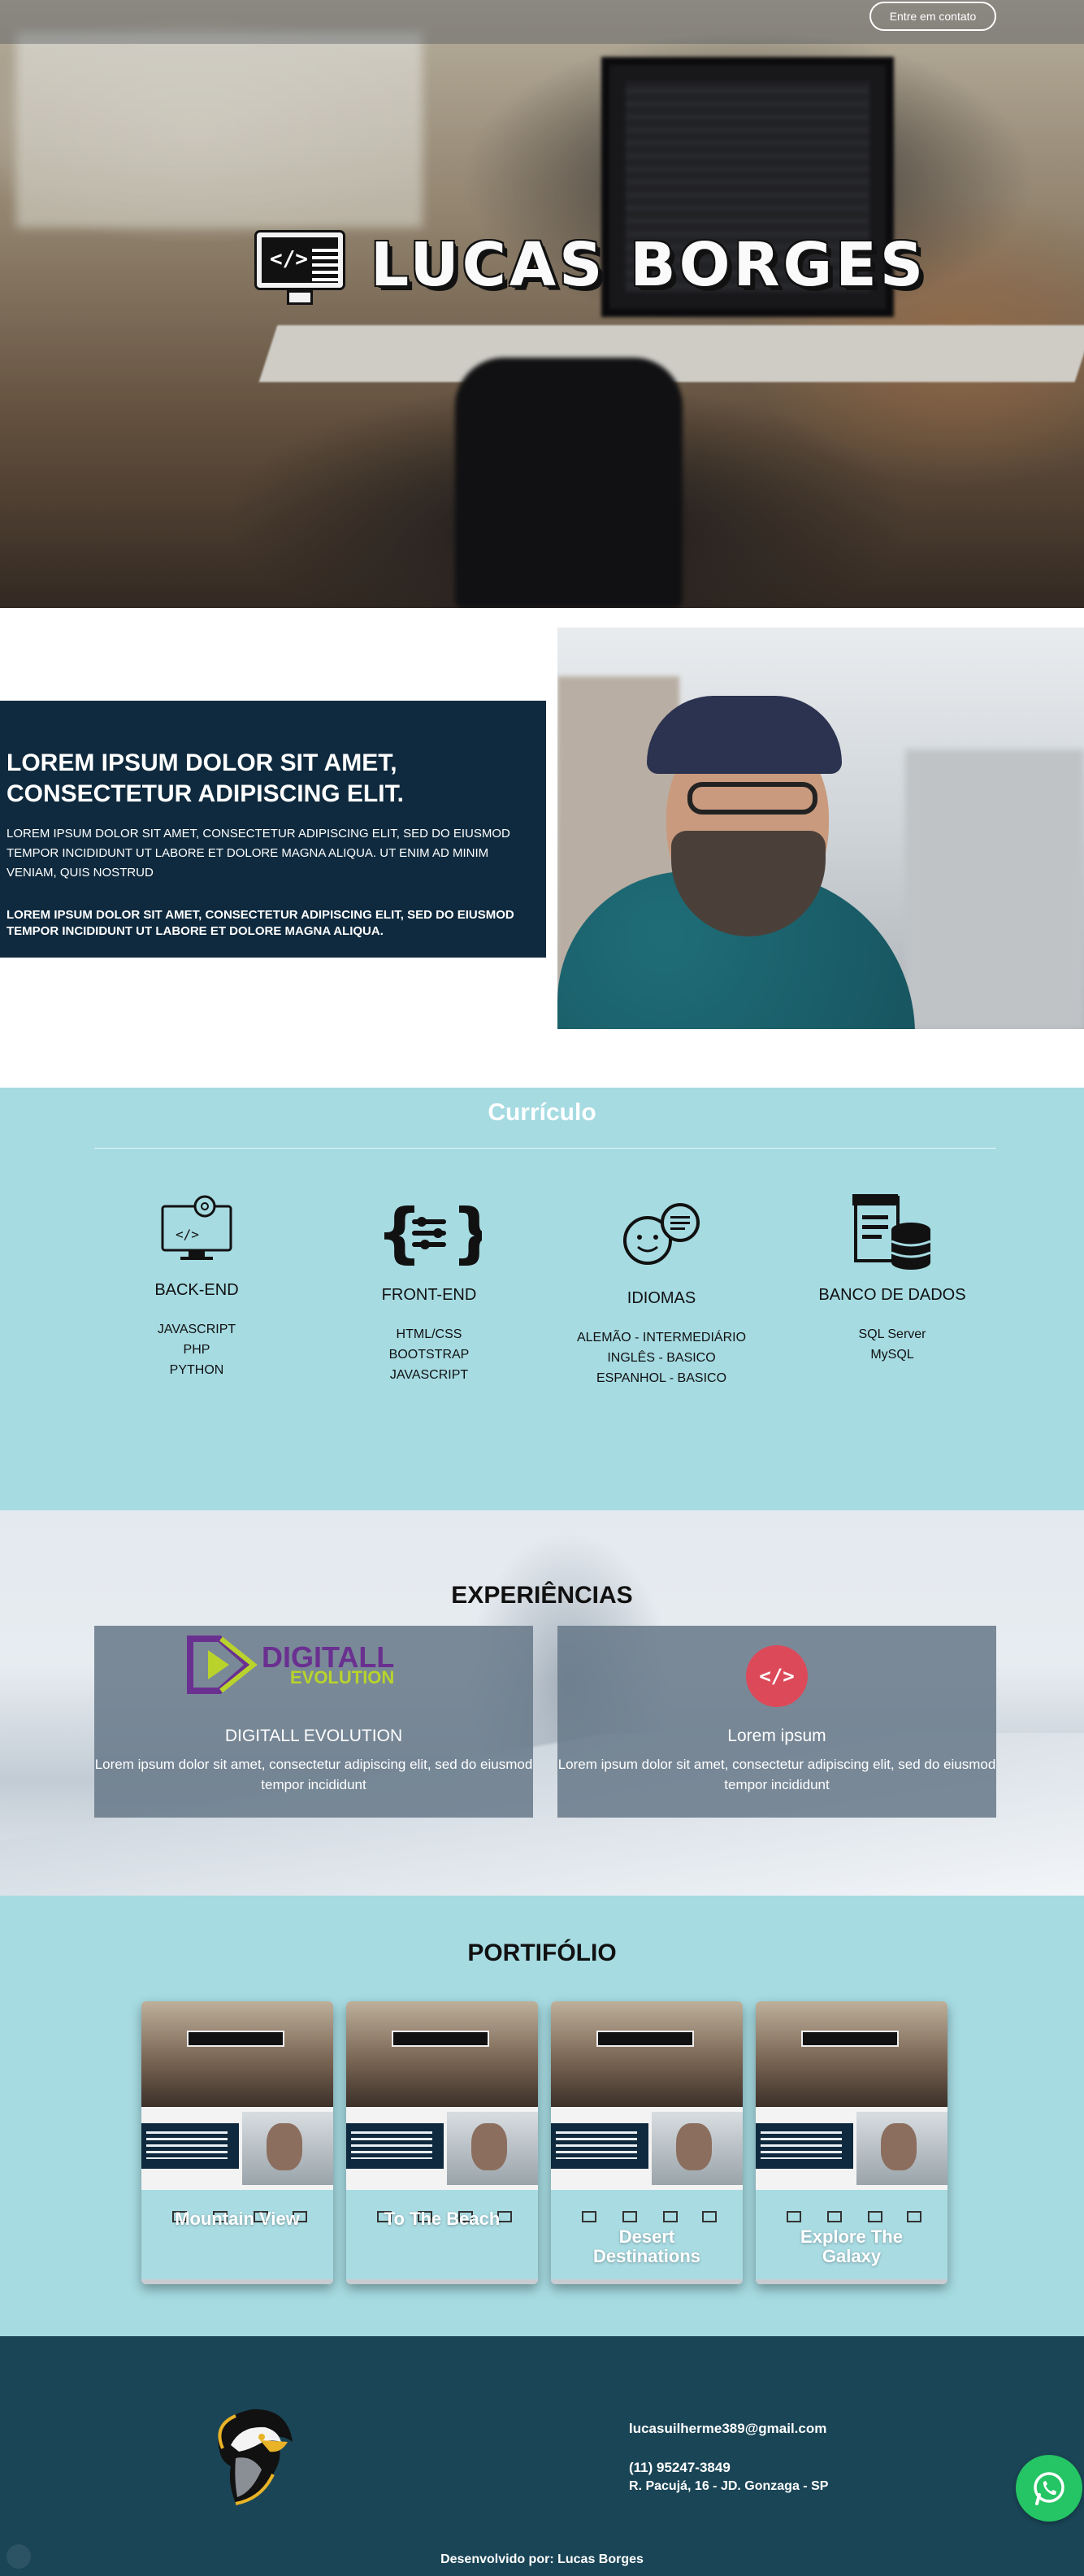  Describe the element at coordinates (252, 2455) in the screenshot. I see `eagle-logo-icon` at that location.